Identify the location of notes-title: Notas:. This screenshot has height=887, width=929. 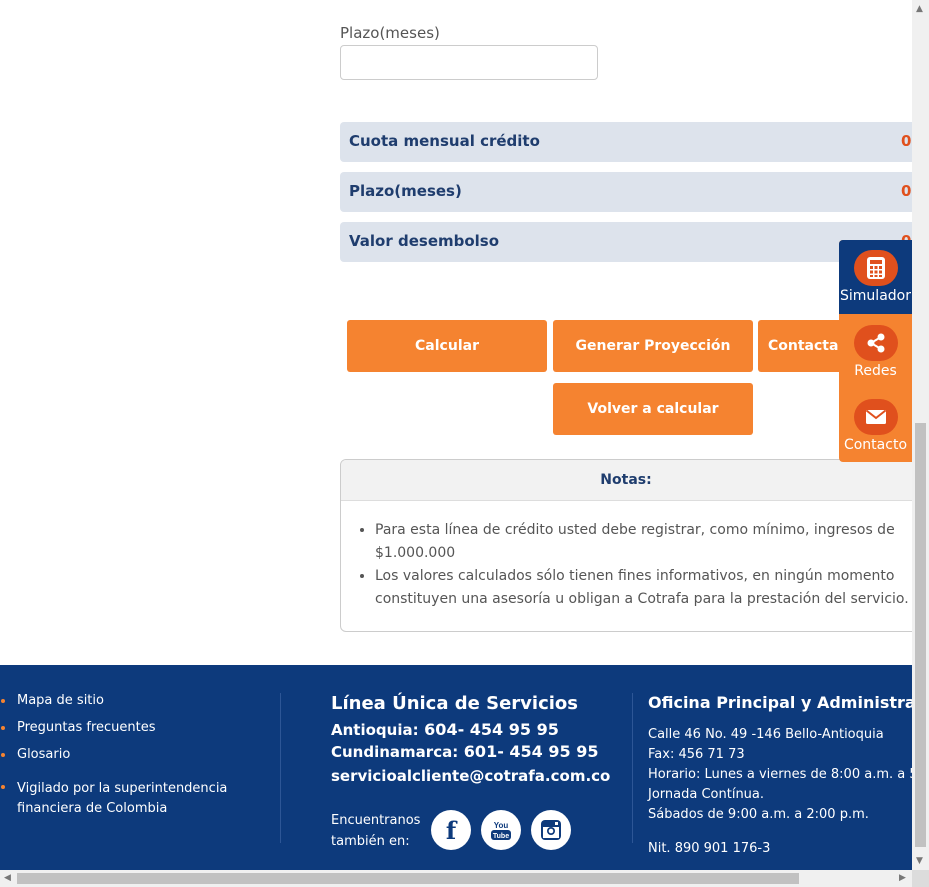
(626, 480).